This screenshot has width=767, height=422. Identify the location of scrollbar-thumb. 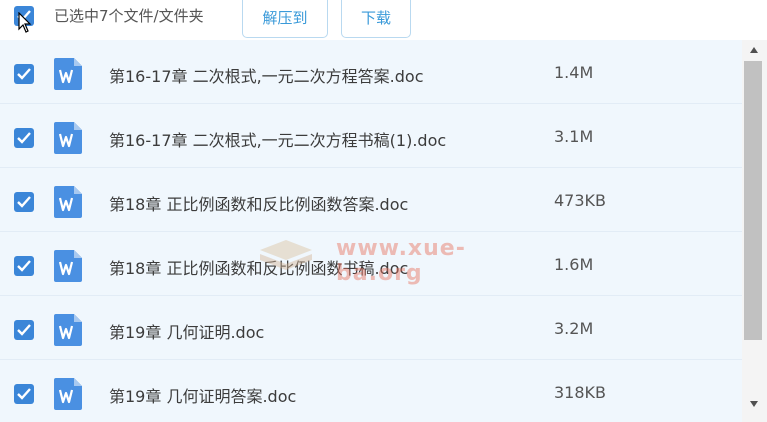
(753, 200).